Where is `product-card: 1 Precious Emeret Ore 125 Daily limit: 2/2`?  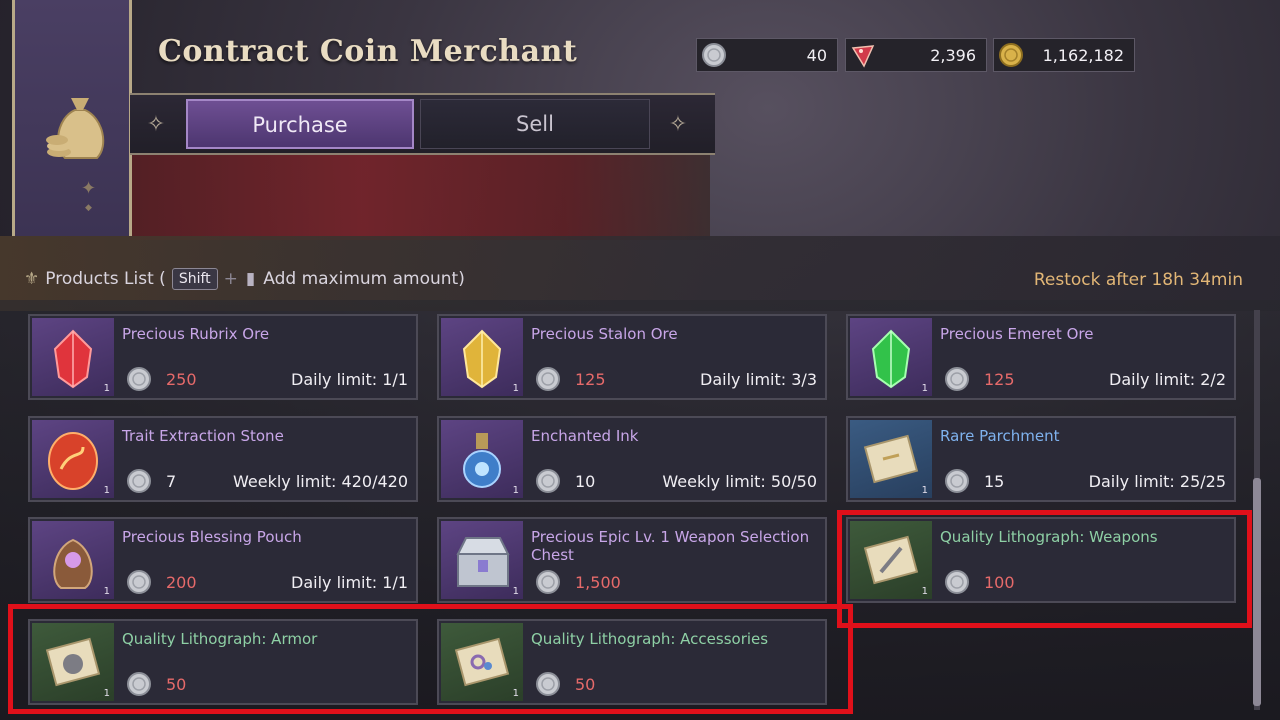
product-card: 1 Precious Emeret Ore 125 Daily limit: 2/2 is located at coordinates (1041, 357).